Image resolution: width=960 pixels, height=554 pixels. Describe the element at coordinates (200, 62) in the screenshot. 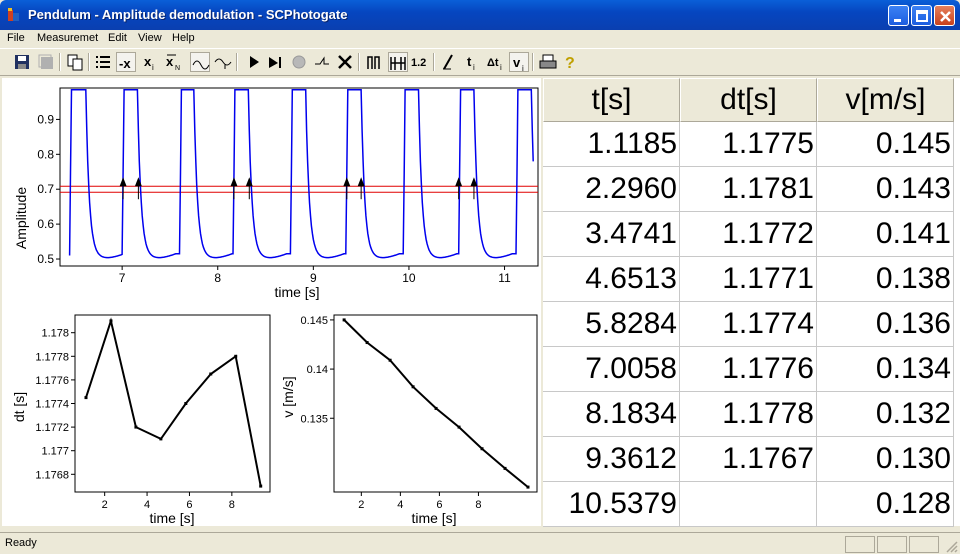

I see `wave-filter-icon` at that location.